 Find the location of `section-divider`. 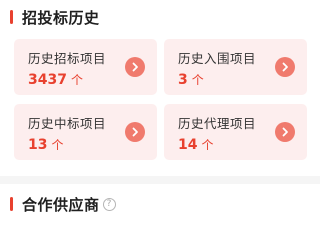

section-divider is located at coordinates (160, 180).